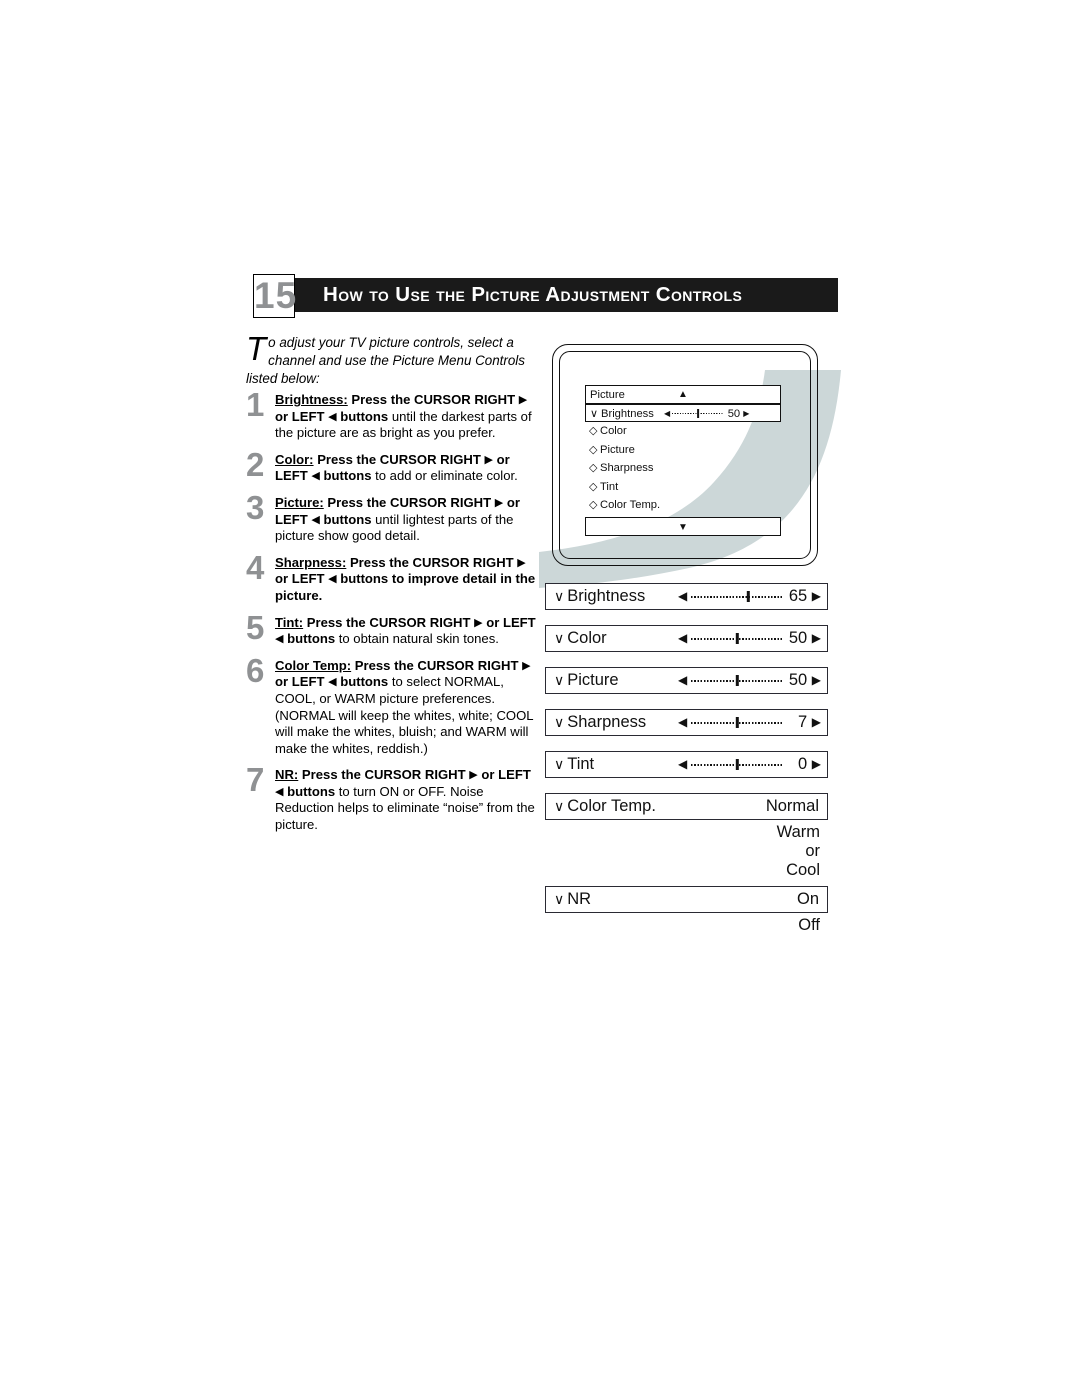 This screenshot has height=1397, width=1080. I want to click on step-number: 2, so click(255, 464).